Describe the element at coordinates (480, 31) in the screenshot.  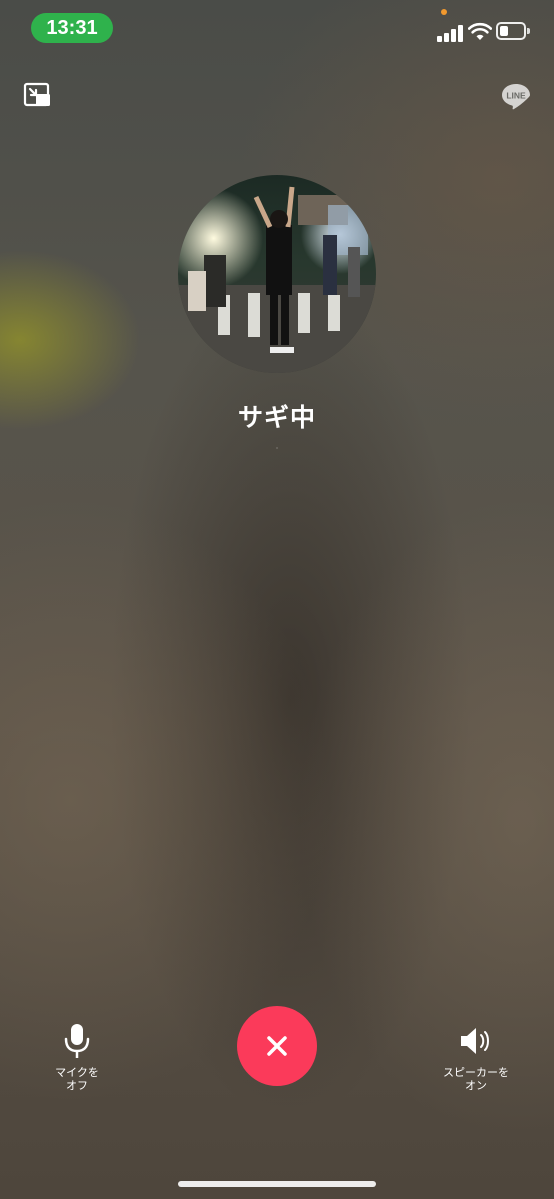
I see `wifi-icon` at that location.